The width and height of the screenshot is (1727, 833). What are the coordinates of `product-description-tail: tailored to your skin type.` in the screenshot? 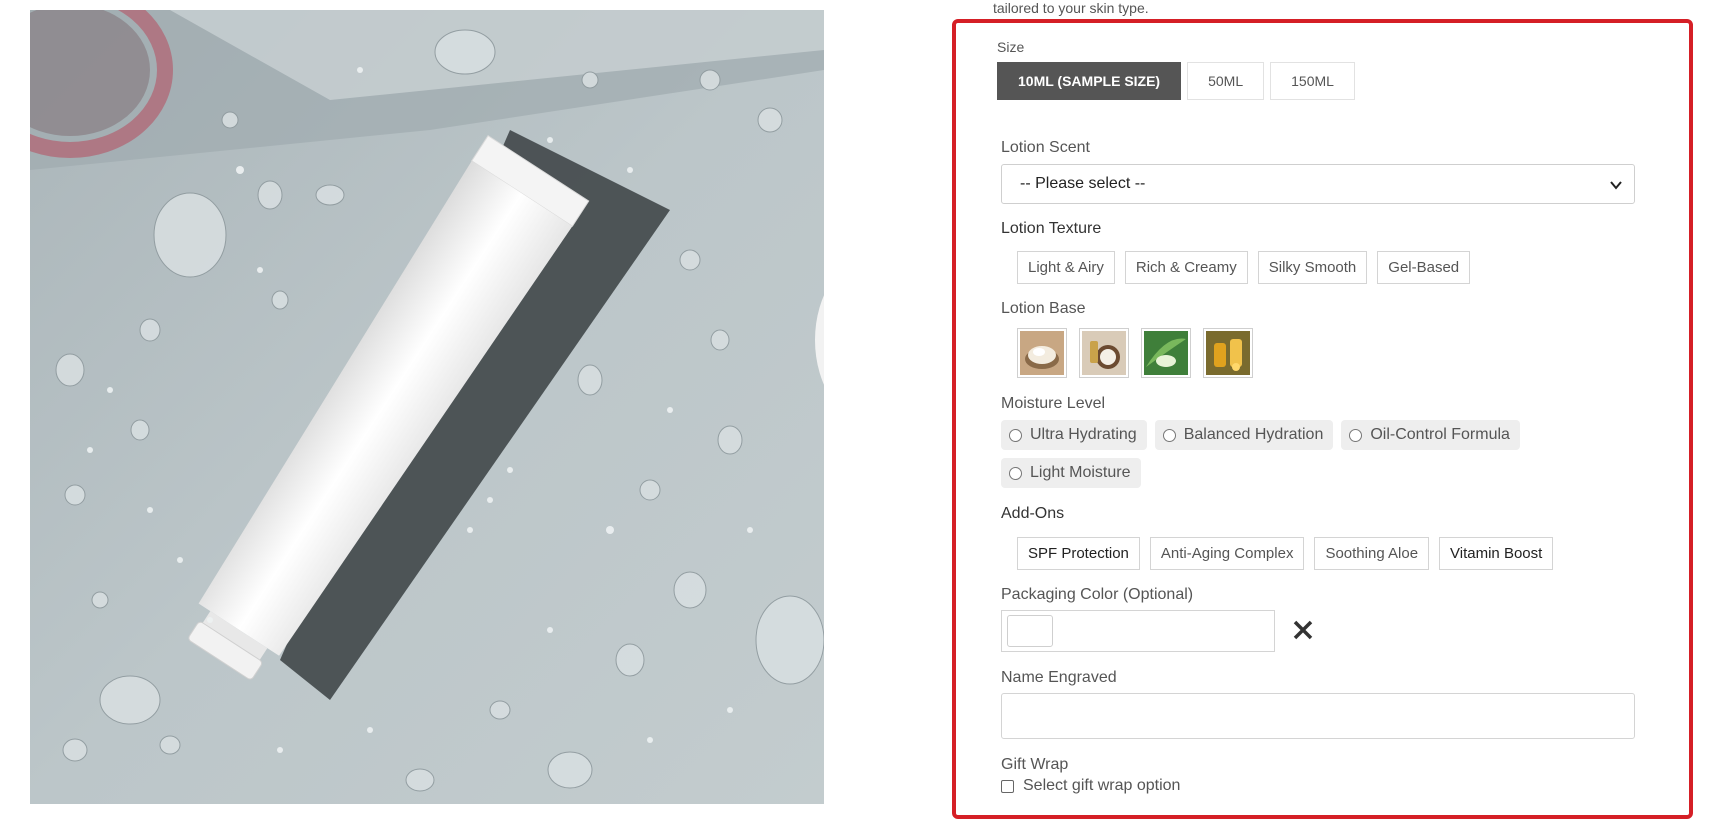 It's located at (1071, 8).